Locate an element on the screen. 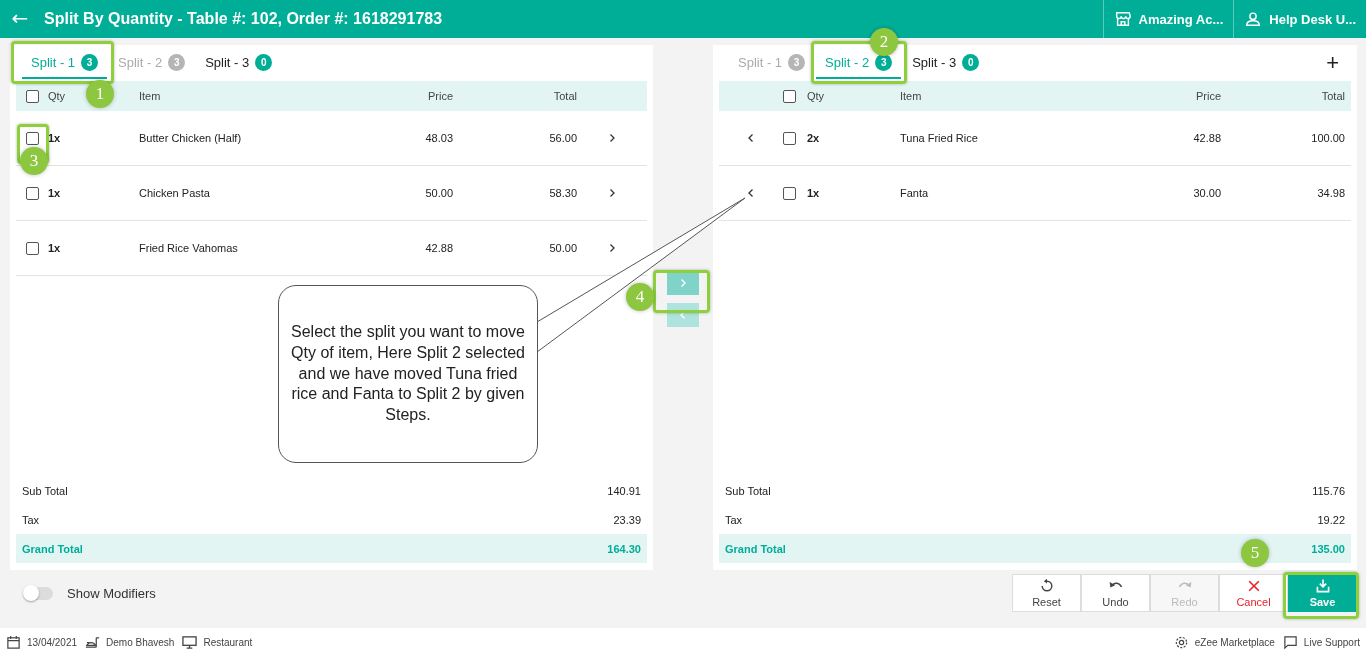 The image size is (1366, 657). price-cell: 30.00 is located at coordinates (1207, 193).